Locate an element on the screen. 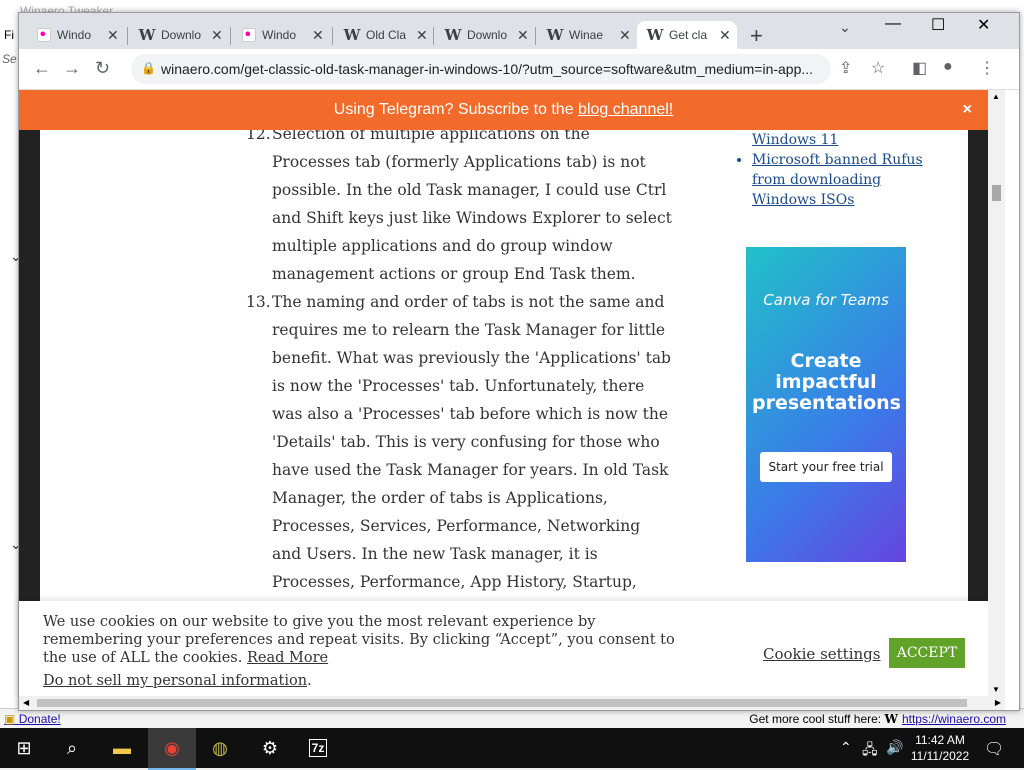 Image resolution: width=1024 pixels, height=770 pixels. status-right-text: Get more cool stuff here: is located at coordinates (815, 719).